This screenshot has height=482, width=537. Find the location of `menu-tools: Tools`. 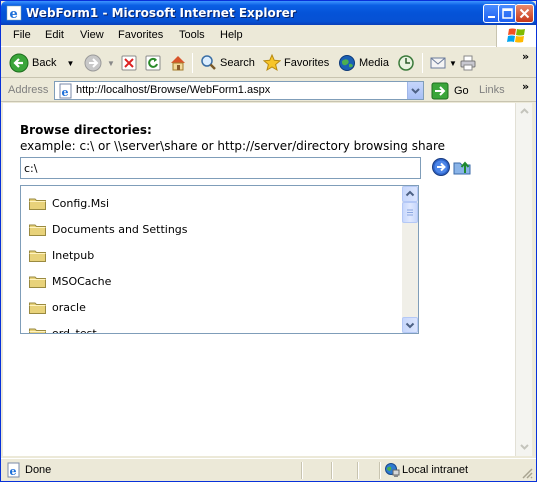

menu-tools: Tools is located at coordinates (192, 35).